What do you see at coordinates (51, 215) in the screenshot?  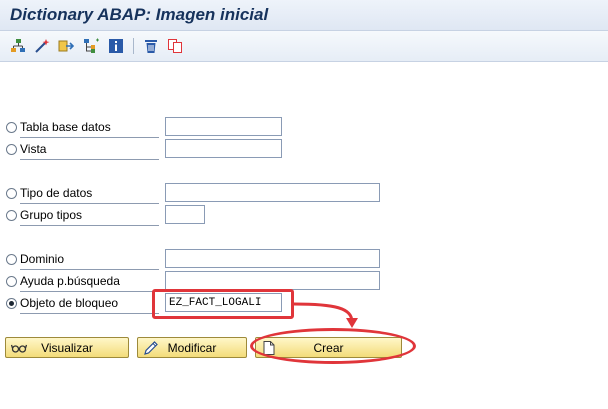 I see `option-label: Grupo tipos` at bounding box center [51, 215].